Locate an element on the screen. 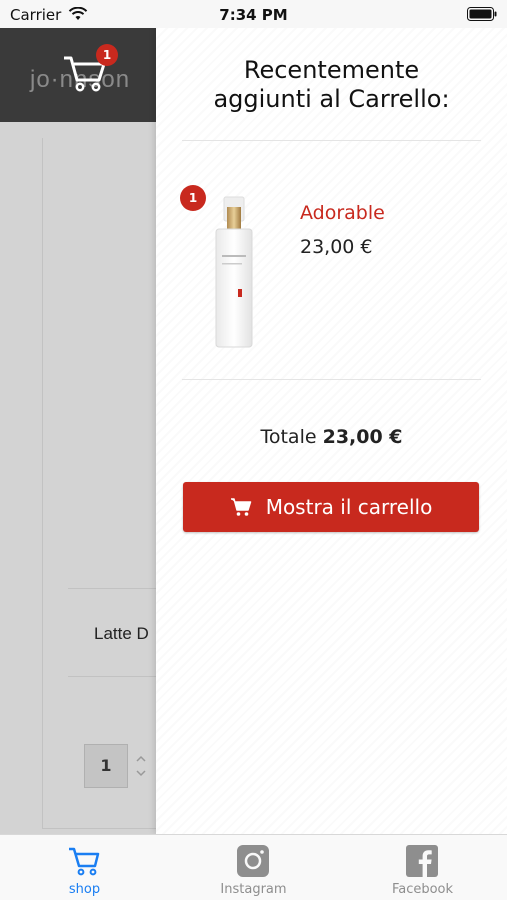 This screenshot has height=901, width=507. tab-instagram: Instagram is located at coordinates (253, 868).